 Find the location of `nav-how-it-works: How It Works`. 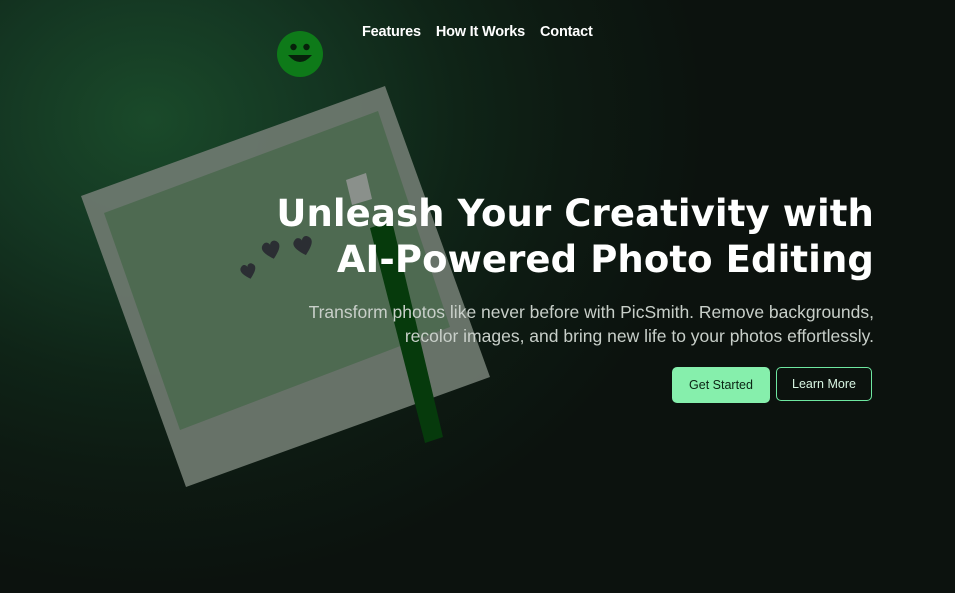

nav-how-it-works: How It Works is located at coordinates (480, 32).